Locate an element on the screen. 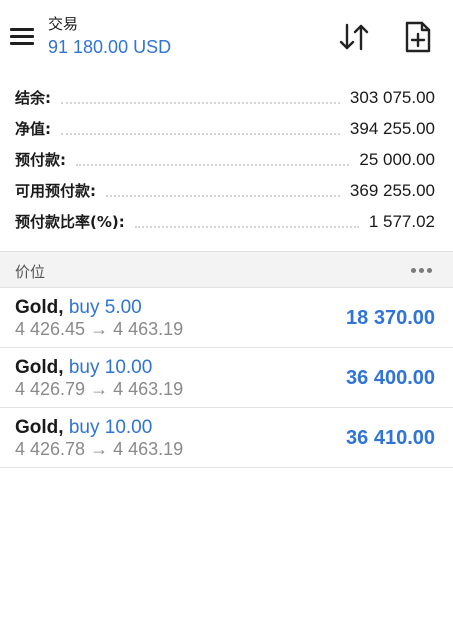 The image size is (453, 620). summary-label: 净值: is located at coordinates (33, 129).